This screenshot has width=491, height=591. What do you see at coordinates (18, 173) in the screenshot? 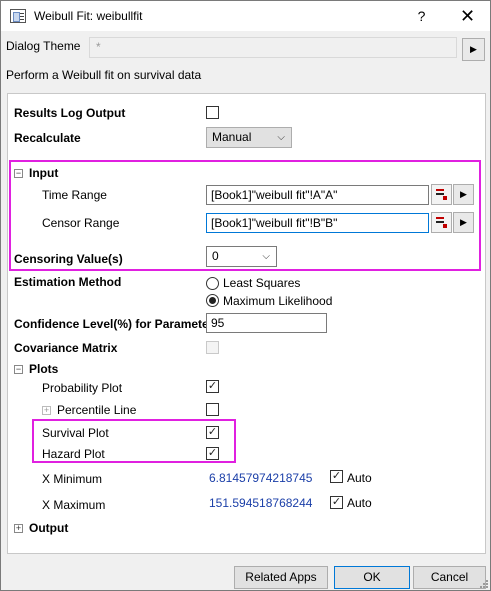
I see `input-collapse-icon: −` at bounding box center [18, 173].